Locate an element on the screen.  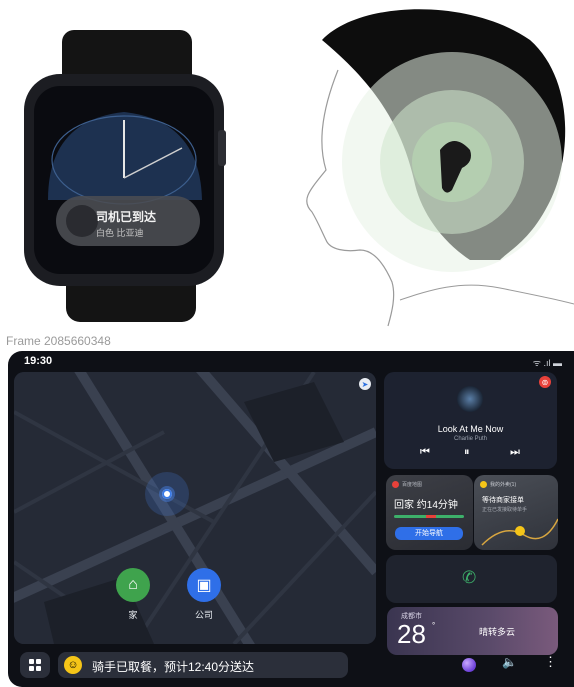
song-artist: Charlie Puth is located at coordinates (470, 439).